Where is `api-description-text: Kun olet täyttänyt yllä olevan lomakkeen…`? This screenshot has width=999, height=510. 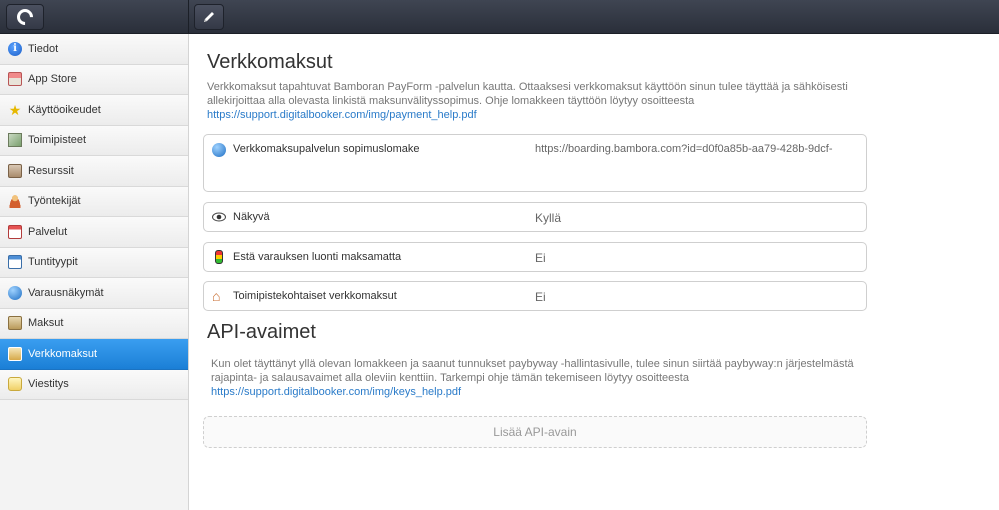
api-description-text: Kun olet täyttänyt yllä olevan lomakkeen… is located at coordinates (532, 371).